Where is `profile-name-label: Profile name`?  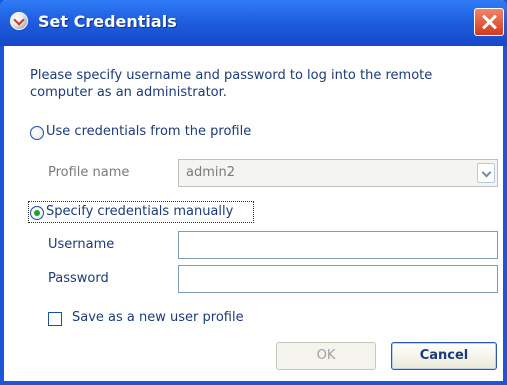 profile-name-label: Profile name is located at coordinates (89, 172).